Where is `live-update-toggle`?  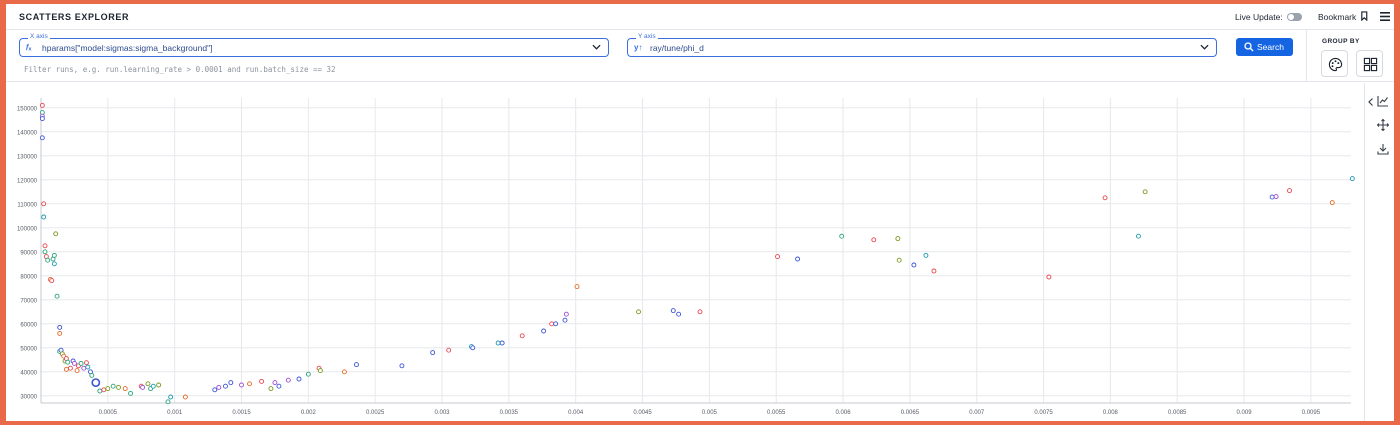 live-update-toggle is located at coordinates (1294, 17).